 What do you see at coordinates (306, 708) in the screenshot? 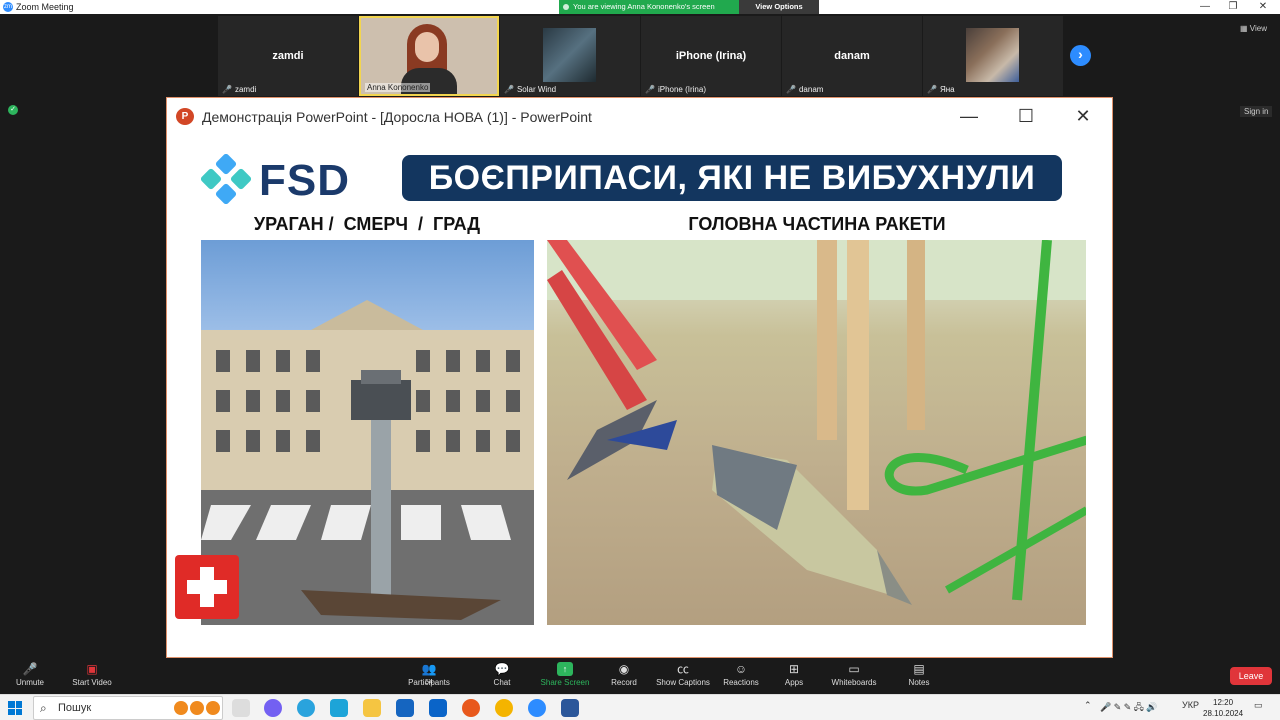
I see `telegram-icon` at bounding box center [306, 708].